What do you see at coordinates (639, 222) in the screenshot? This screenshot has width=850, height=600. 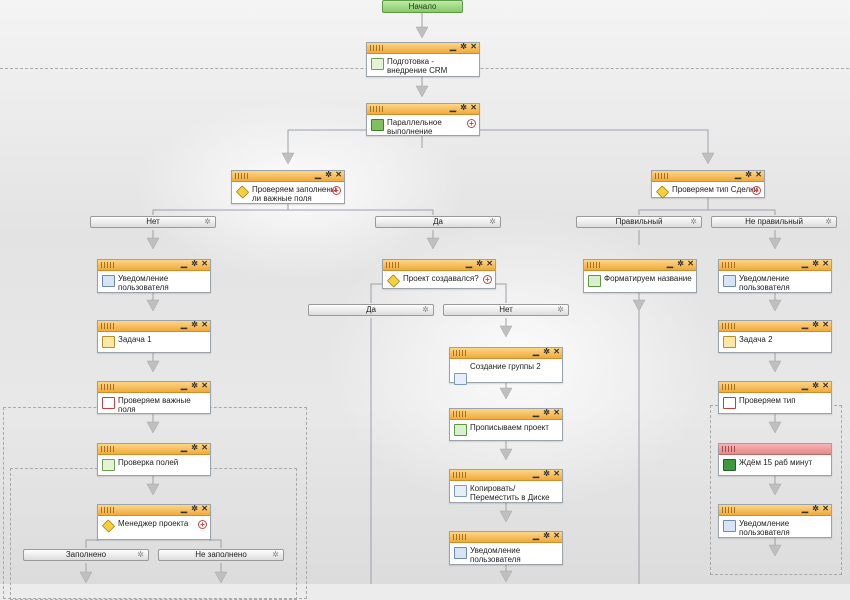 I see `branch-correct: Правильный ✲` at bounding box center [639, 222].